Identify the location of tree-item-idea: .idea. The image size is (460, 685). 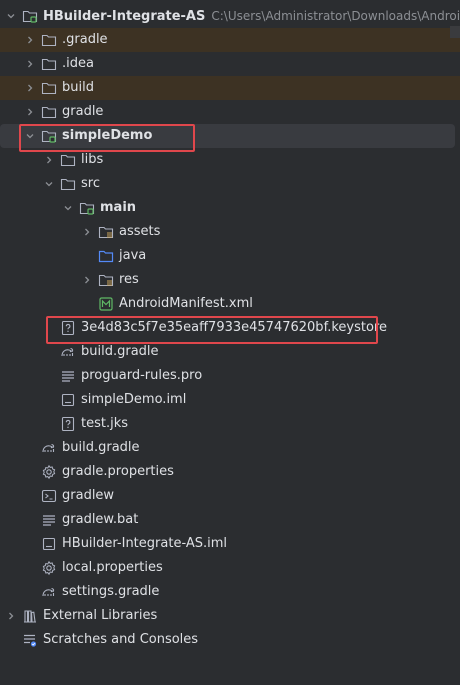
(230, 64).